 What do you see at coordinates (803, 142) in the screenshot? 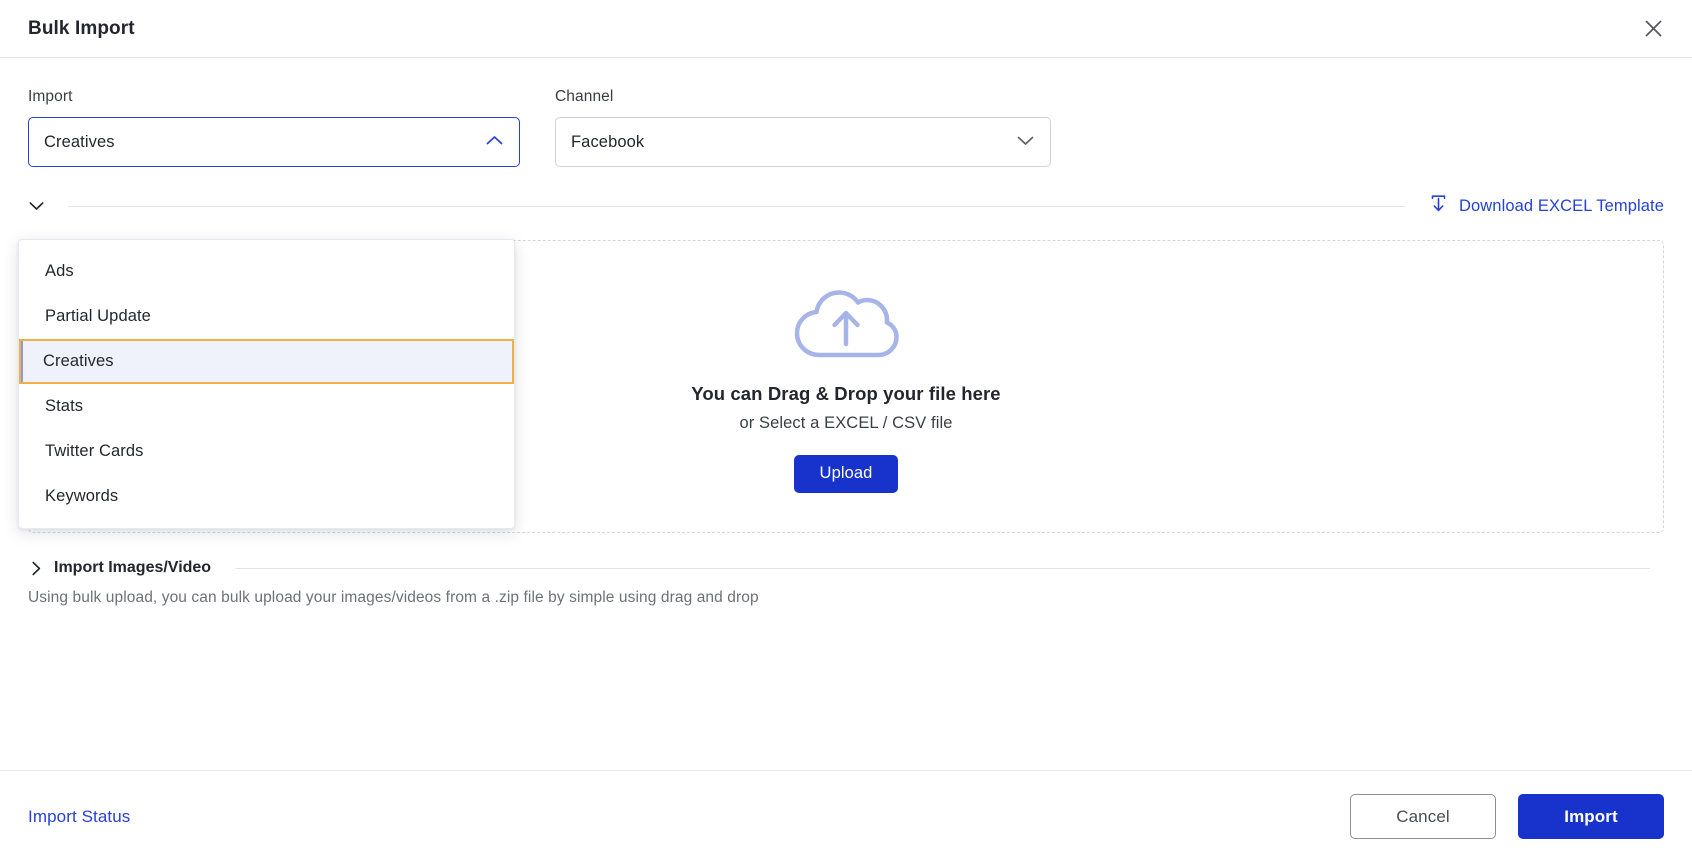
I see `channel-select: Facebook` at bounding box center [803, 142].